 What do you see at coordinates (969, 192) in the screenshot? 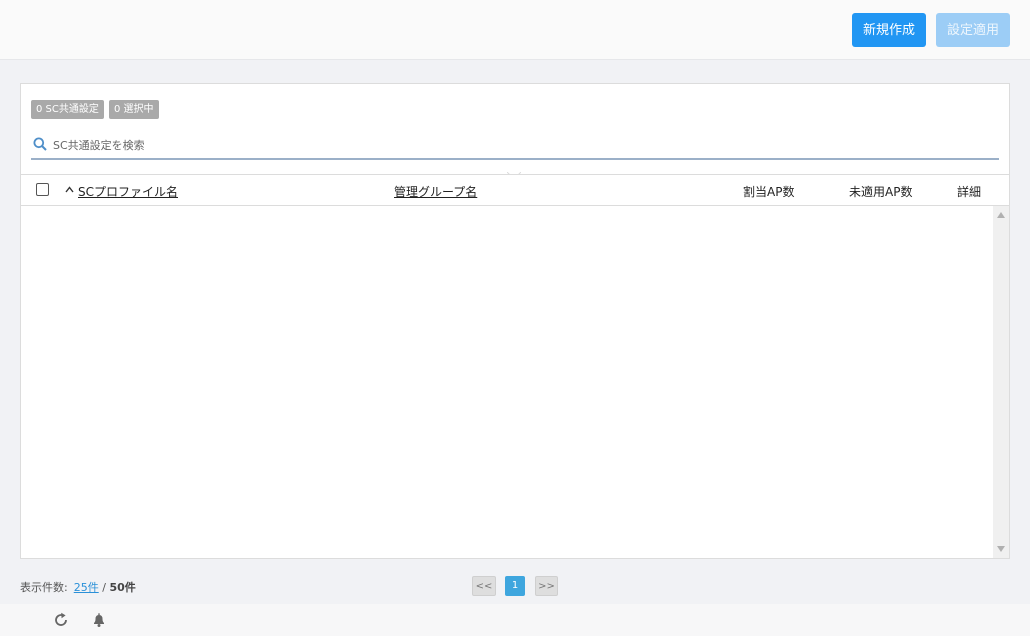
I see `column-details: 詳細` at bounding box center [969, 192].